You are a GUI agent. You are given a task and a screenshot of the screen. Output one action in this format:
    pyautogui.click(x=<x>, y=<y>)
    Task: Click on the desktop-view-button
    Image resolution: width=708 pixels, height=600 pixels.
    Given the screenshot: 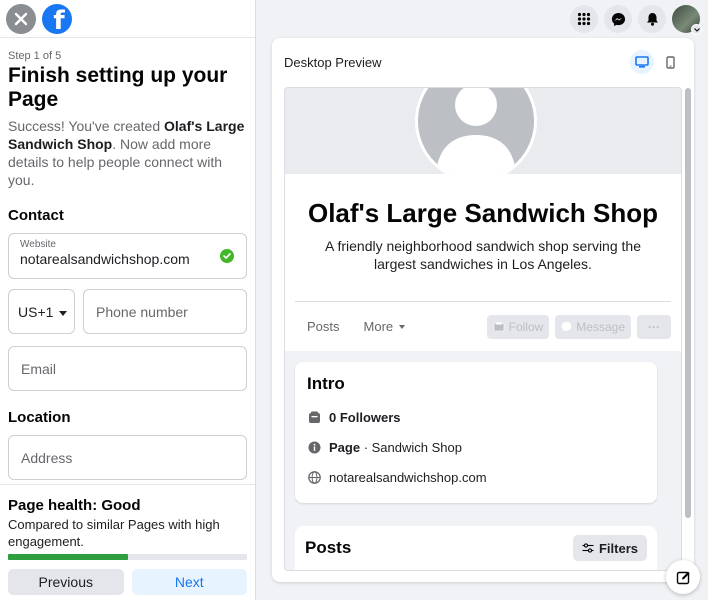 What is the action you would take?
    pyautogui.click(x=642, y=62)
    